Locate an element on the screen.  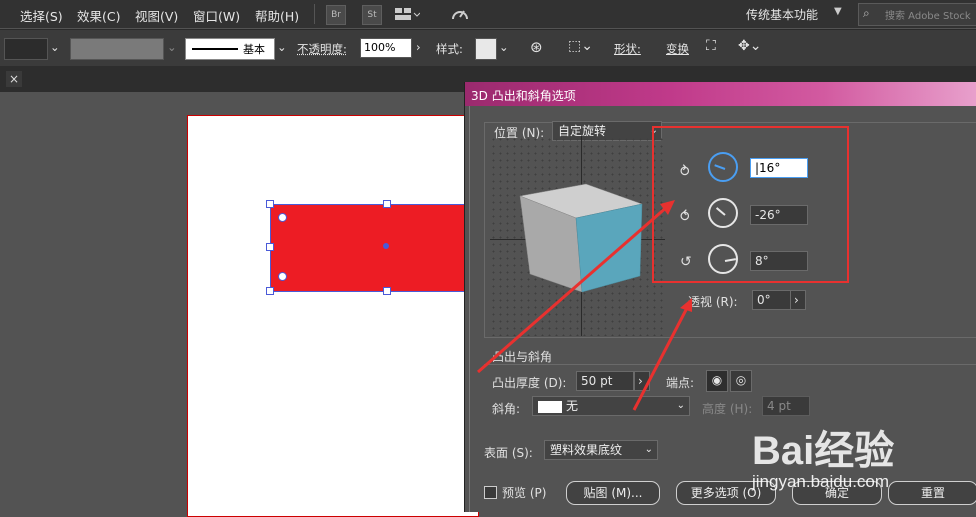
st-stock-icon: St is located at coordinates (372, 15).